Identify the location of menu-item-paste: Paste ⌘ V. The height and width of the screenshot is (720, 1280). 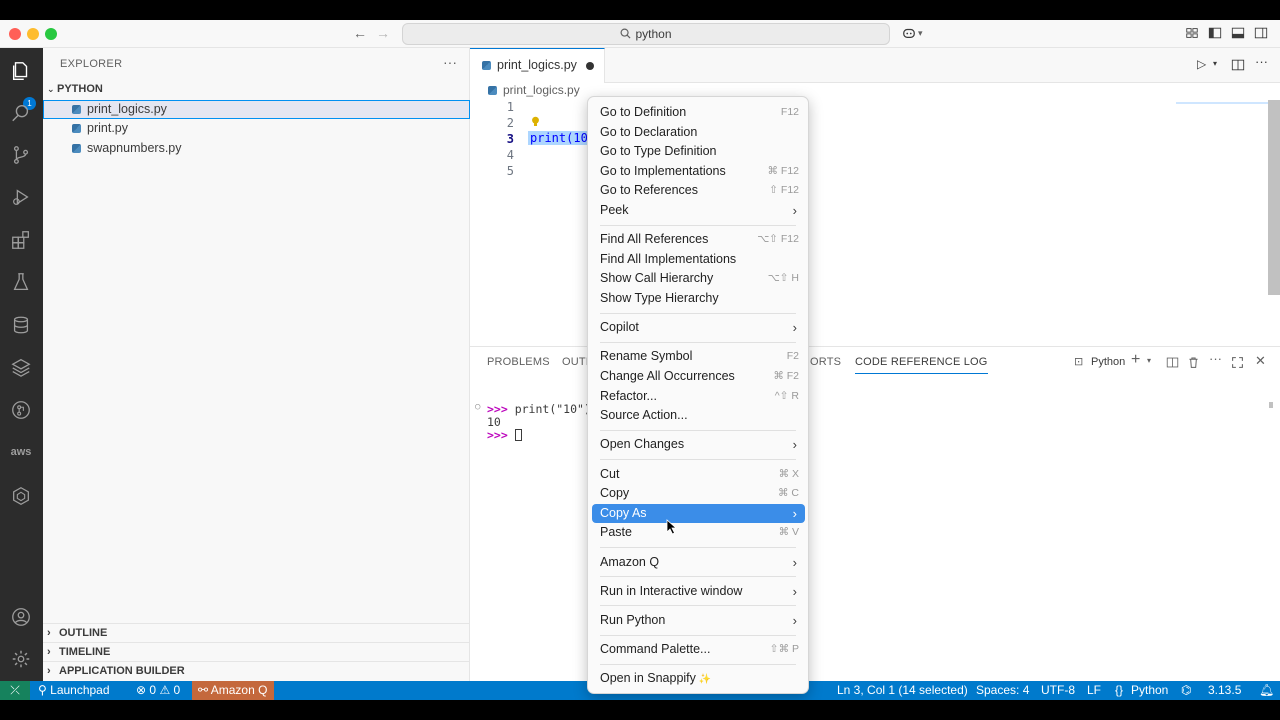
(698, 532).